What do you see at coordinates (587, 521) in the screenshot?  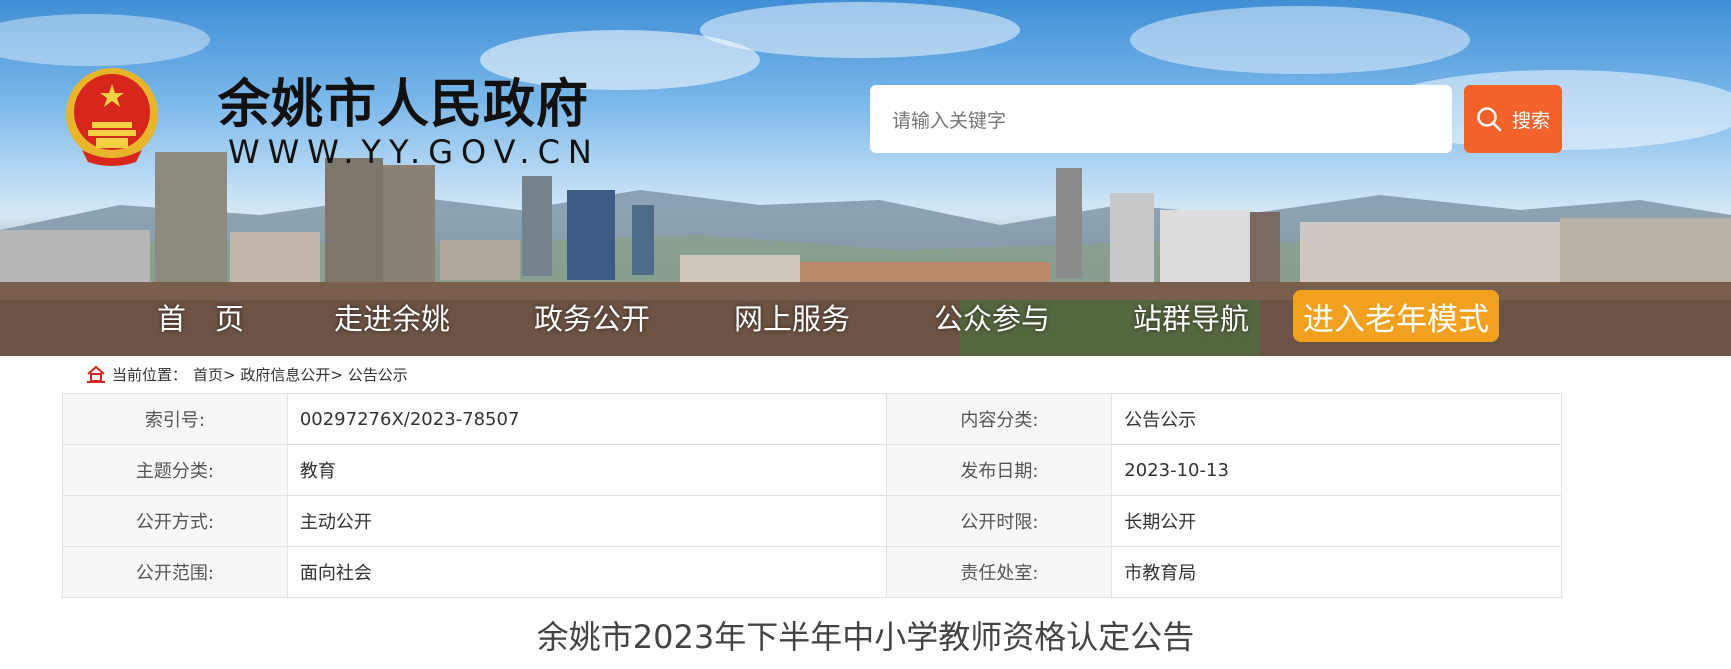 I see `disclosure-method-value: 主动公开` at bounding box center [587, 521].